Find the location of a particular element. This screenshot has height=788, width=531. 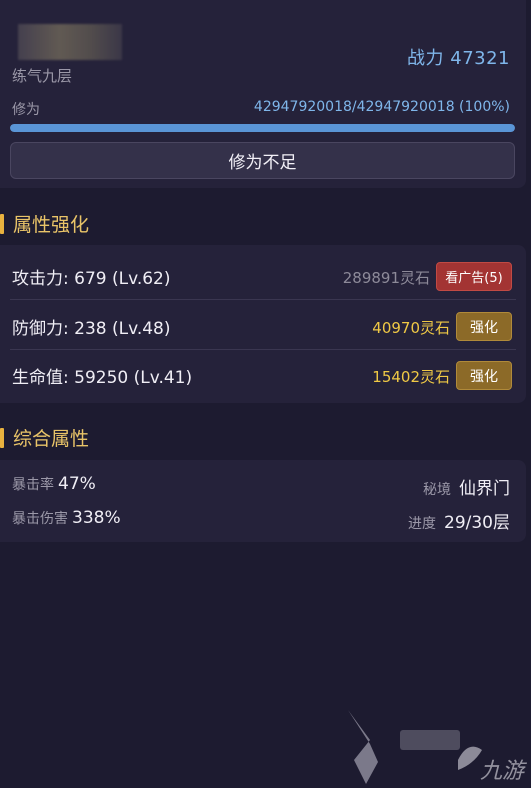

cultivation-value: 42947920018/42947920018 (100%) is located at coordinates (381, 107).